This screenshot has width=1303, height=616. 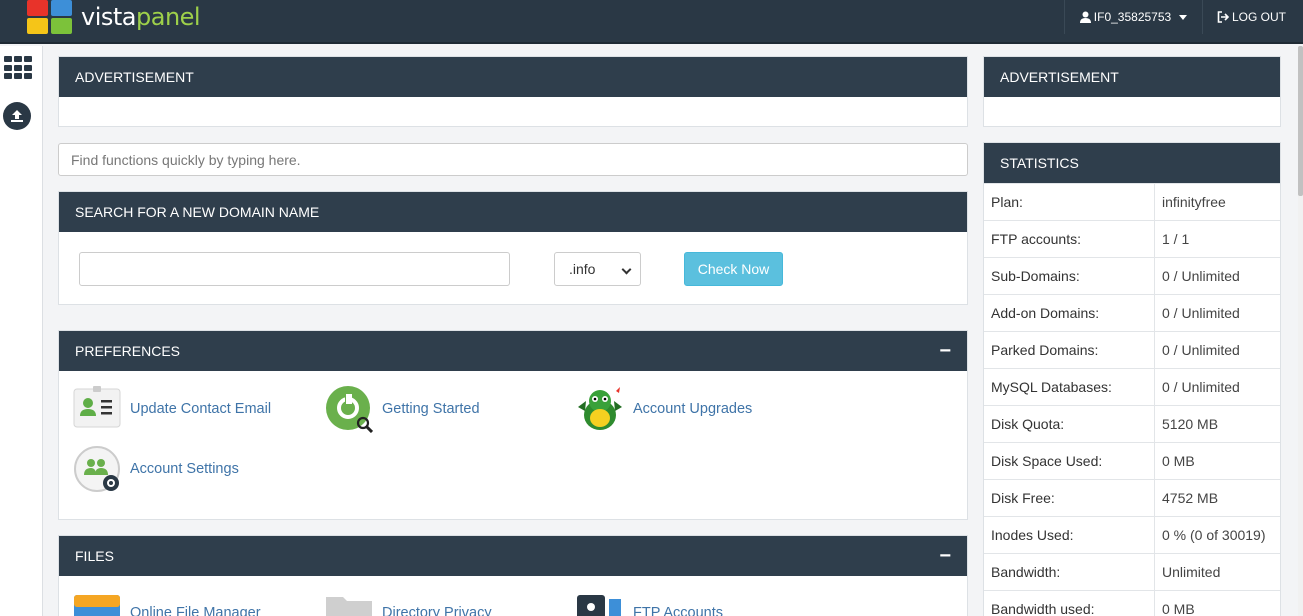 I want to click on stats-row-disk-space-used: Disk Space Used: 0 MB, so click(x=1132, y=461).